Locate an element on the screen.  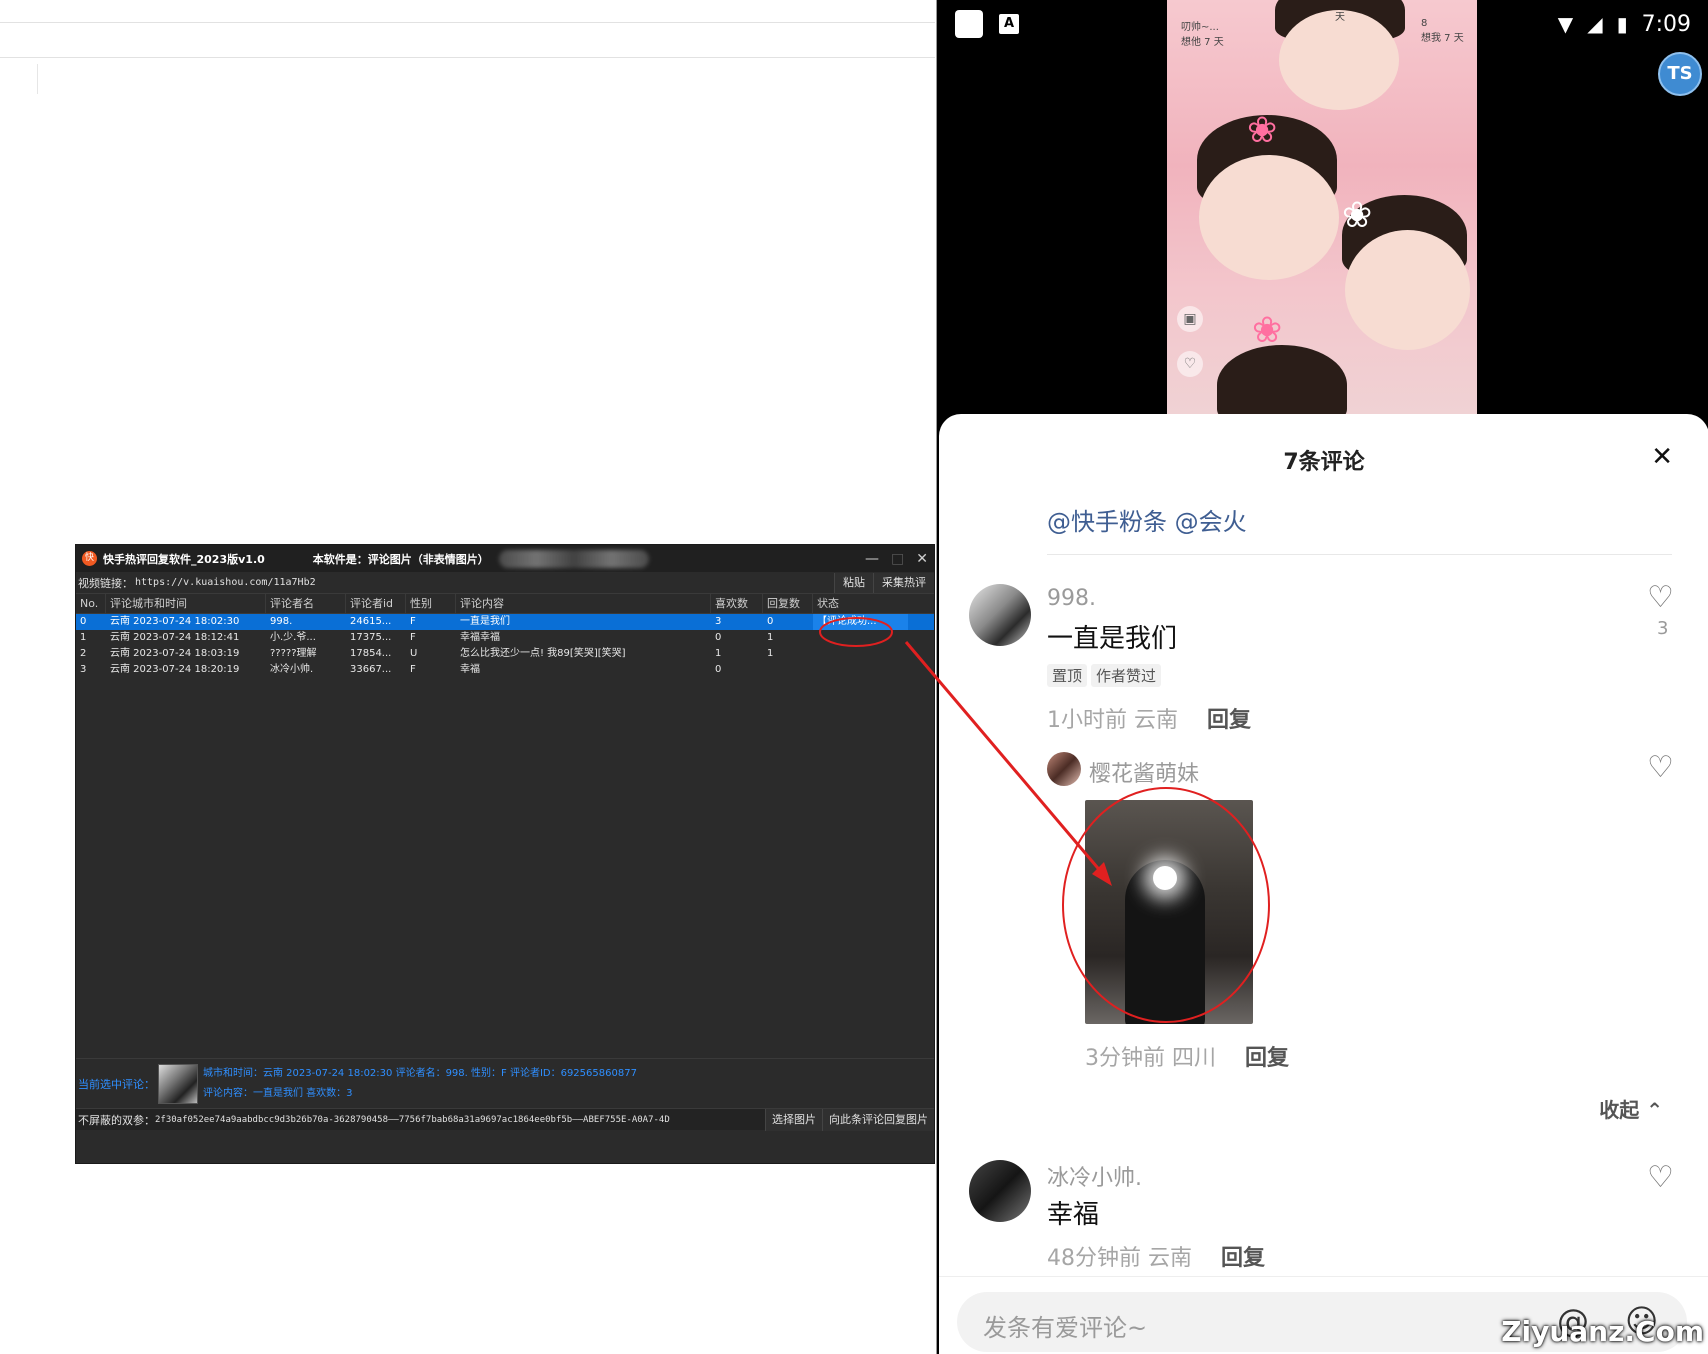
row-content: 幸福幸福 is located at coordinates (480, 637).